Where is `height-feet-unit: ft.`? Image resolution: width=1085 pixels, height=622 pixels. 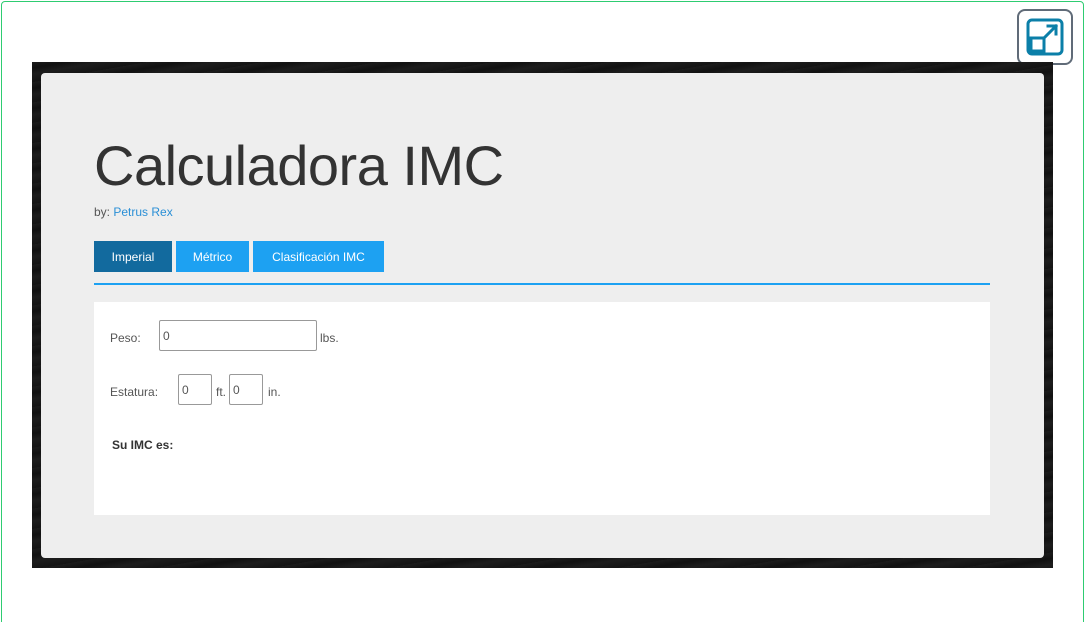 height-feet-unit: ft. is located at coordinates (221, 392).